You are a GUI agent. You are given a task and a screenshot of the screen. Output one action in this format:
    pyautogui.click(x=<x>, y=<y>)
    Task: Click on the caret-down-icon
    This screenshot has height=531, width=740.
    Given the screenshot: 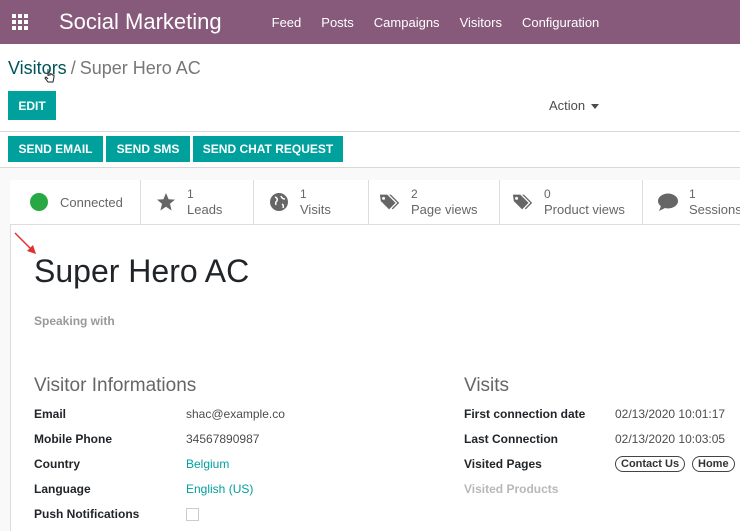 What is the action you would take?
    pyautogui.click(x=595, y=107)
    